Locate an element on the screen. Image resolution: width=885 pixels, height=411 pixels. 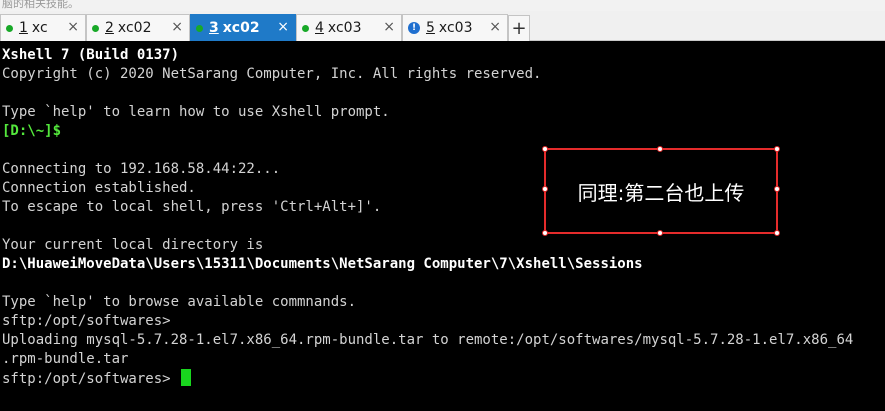
terminal-line: Connection established. is located at coordinates (99, 188).